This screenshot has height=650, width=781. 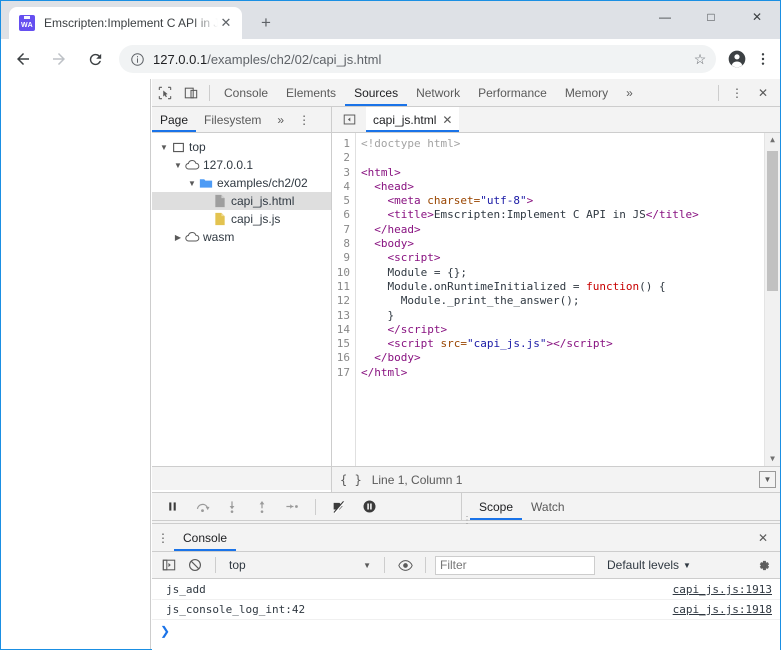 I want to click on step-into-button, so click(x=232, y=507).